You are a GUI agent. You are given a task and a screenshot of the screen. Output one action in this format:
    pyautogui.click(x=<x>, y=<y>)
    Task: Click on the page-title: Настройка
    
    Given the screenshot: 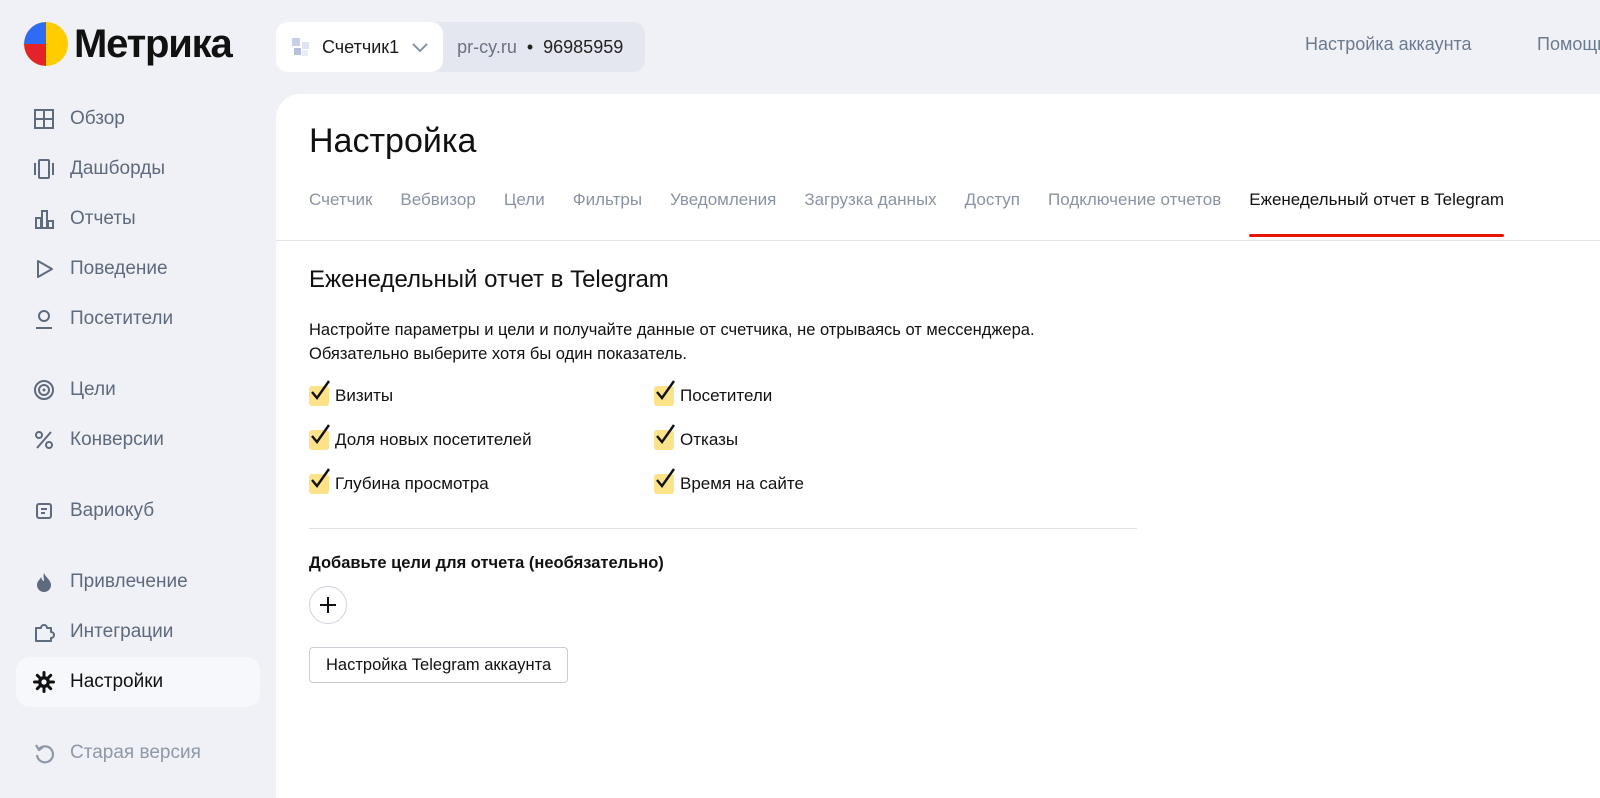 What is the action you would take?
    pyautogui.click(x=393, y=141)
    